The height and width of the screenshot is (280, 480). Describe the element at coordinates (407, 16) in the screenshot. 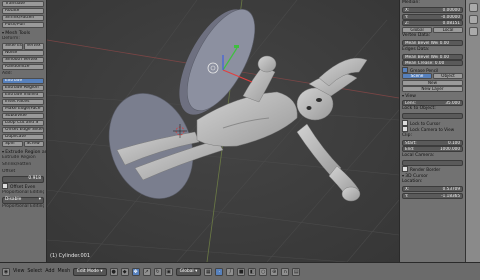

I see `median-y-label: Y:` at that location.